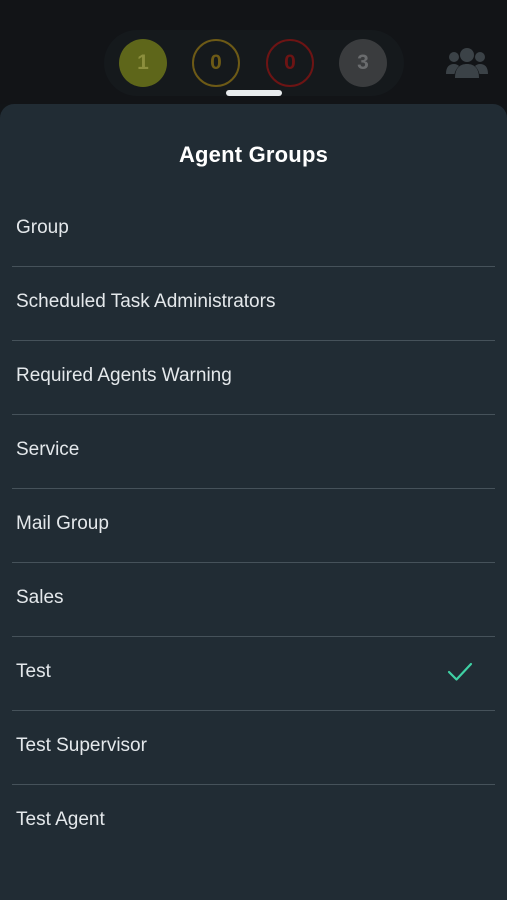  I want to click on status-bar: 1 0 0 3, so click(253, 52).